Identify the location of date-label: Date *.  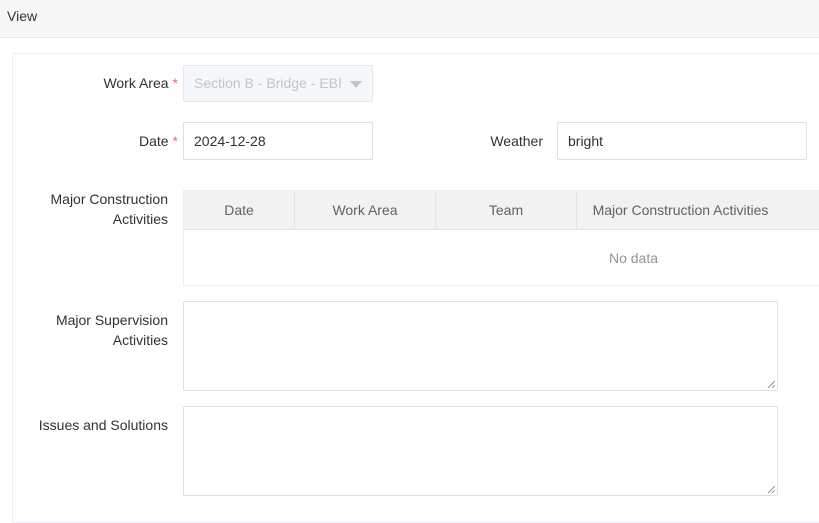
(119, 141).